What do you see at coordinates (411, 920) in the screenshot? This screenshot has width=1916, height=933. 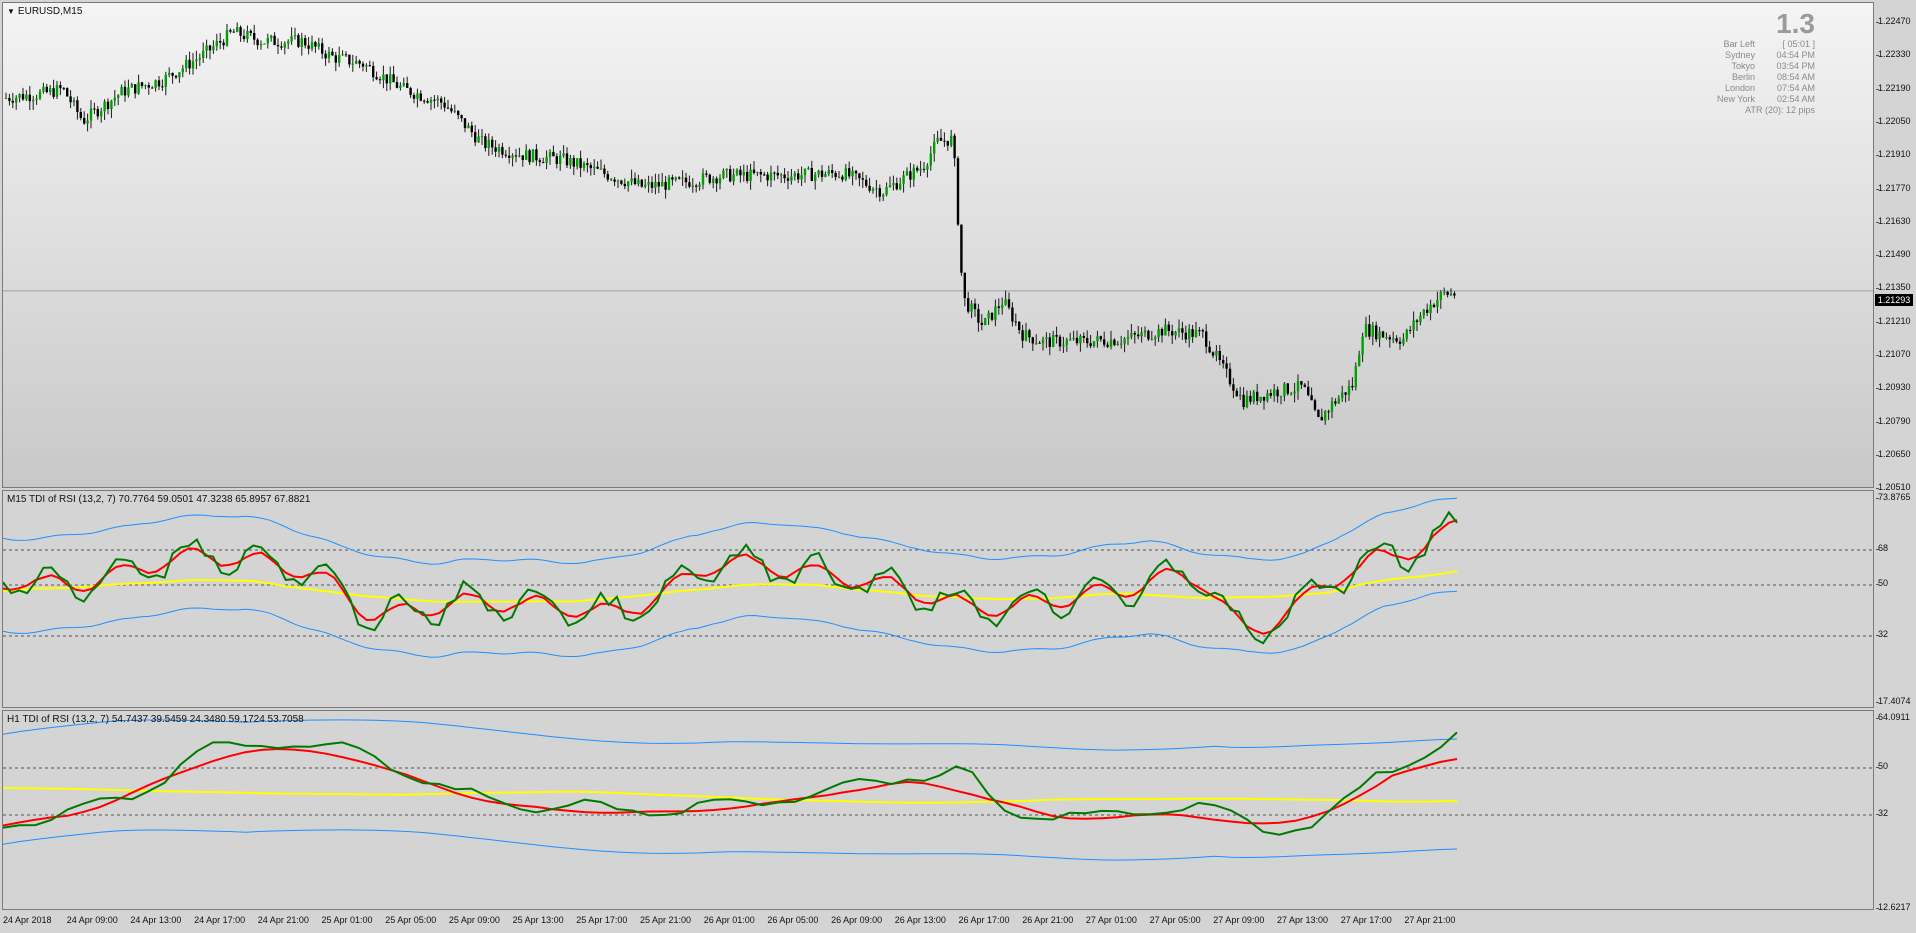 I see `time-tick-label: 25 Apr 05:00` at bounding box center [411, 920].